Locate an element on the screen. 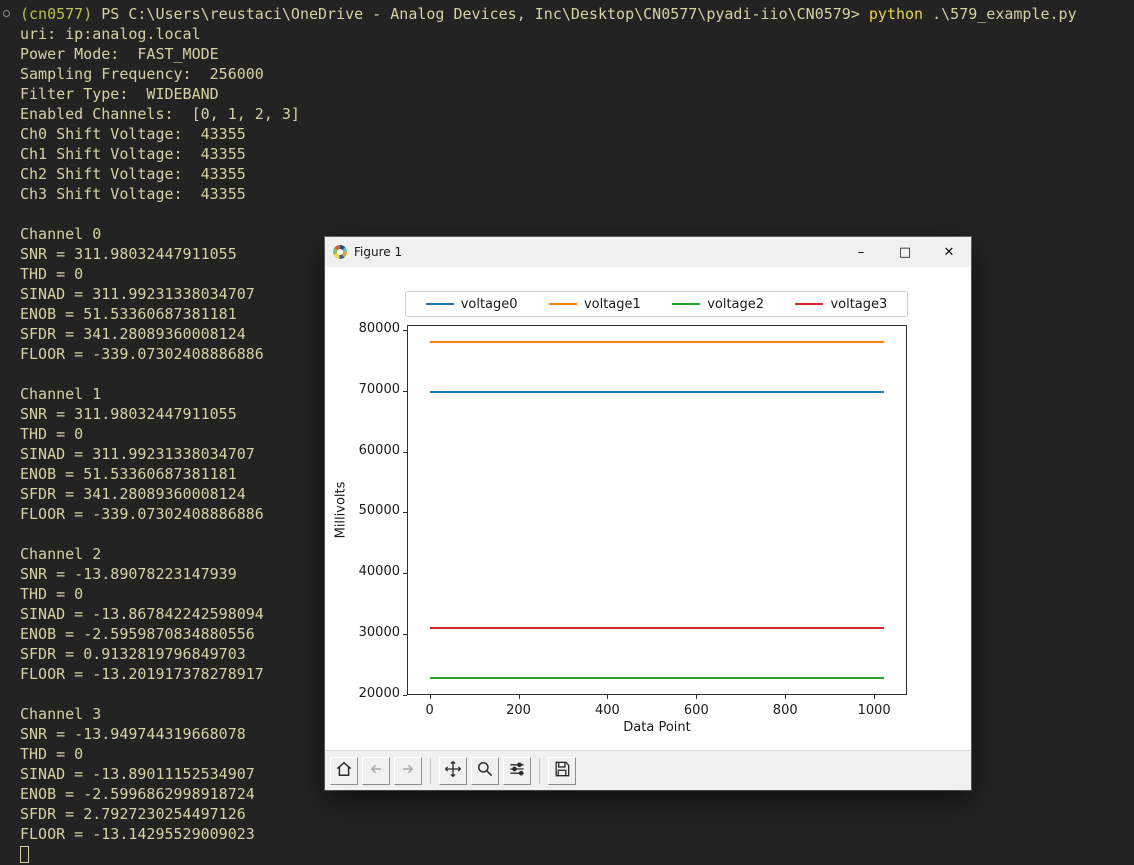  configure-subplots-button is located at coordinates (517, 770).